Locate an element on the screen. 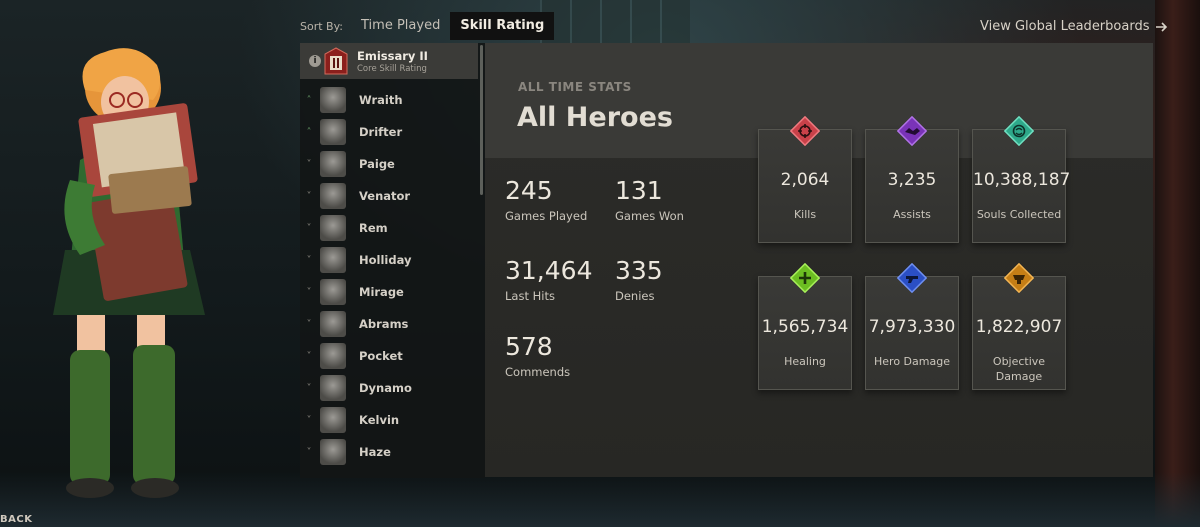 This screenshot has width=1200, height=527. hero-name: Holliday is located at coordinates (385, 260).